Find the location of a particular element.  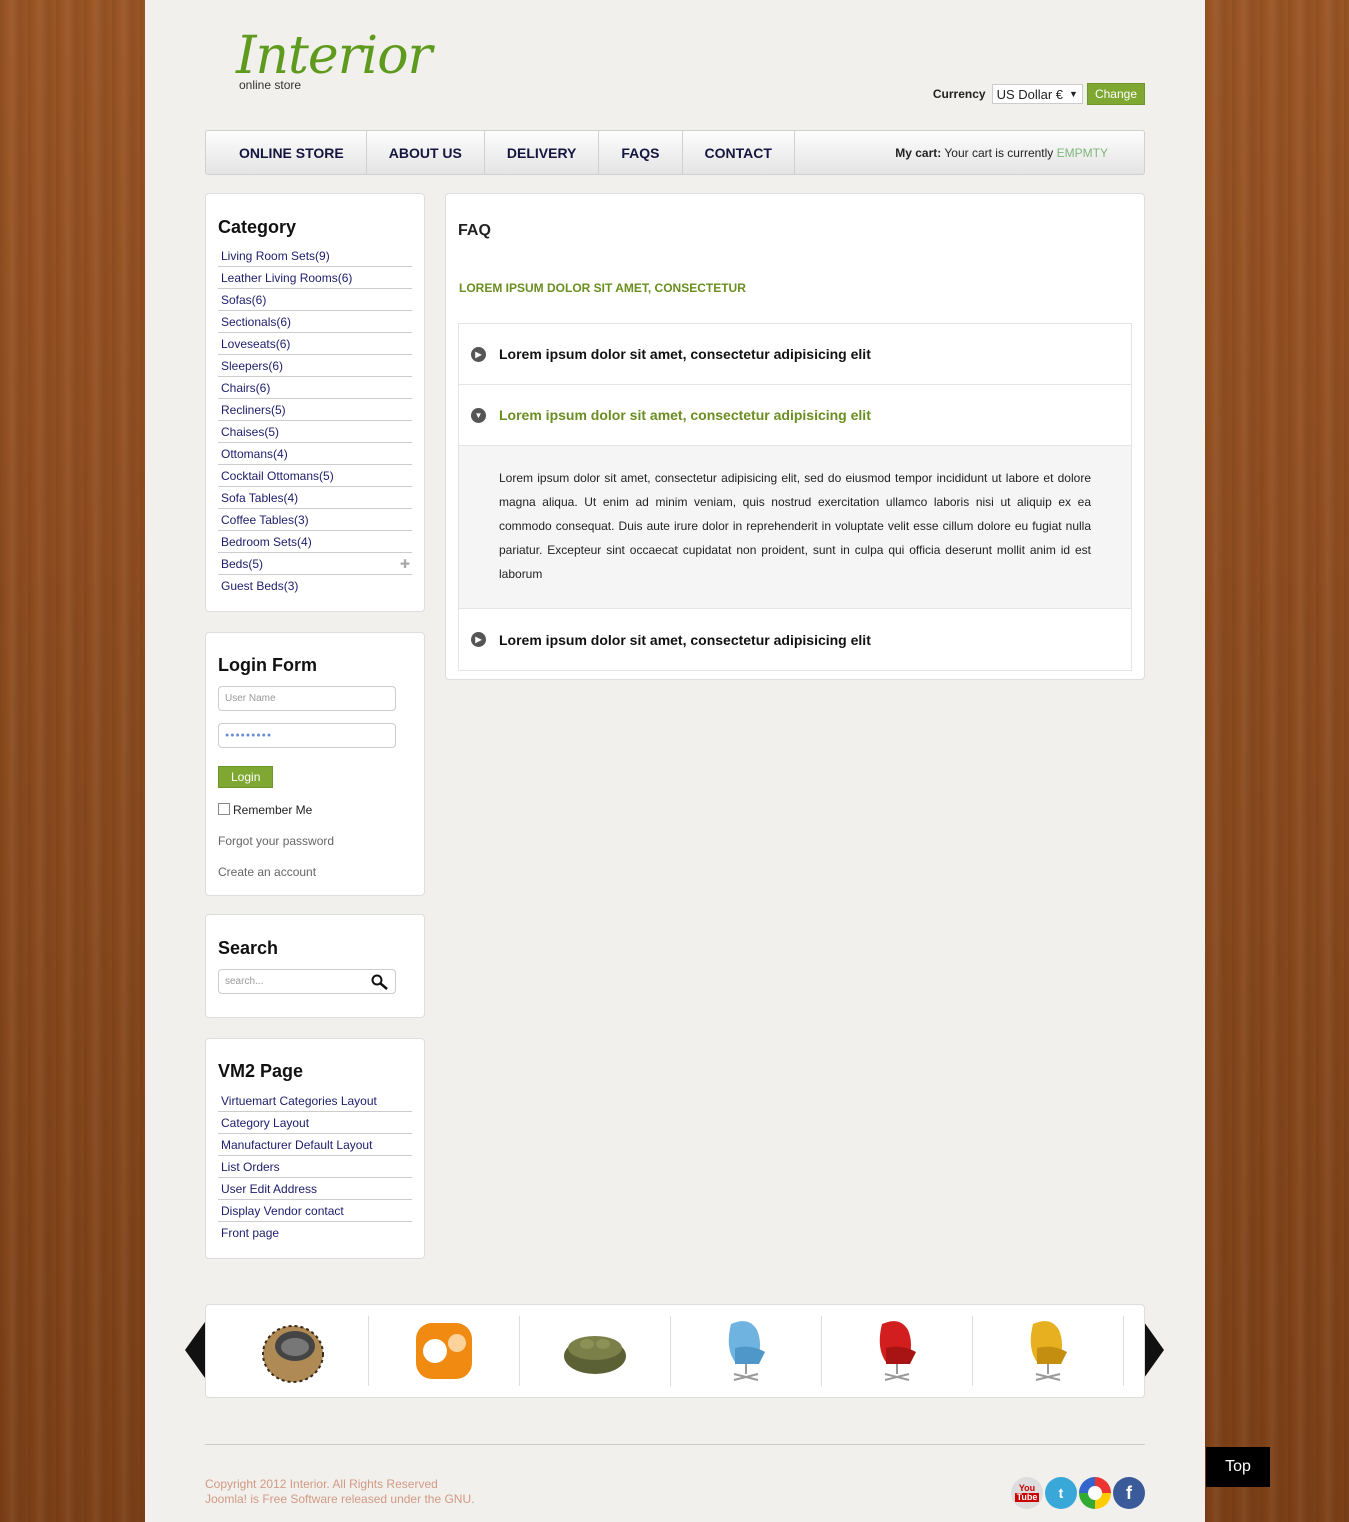

faq-title: FAQ is located at coordinates (474, 230).